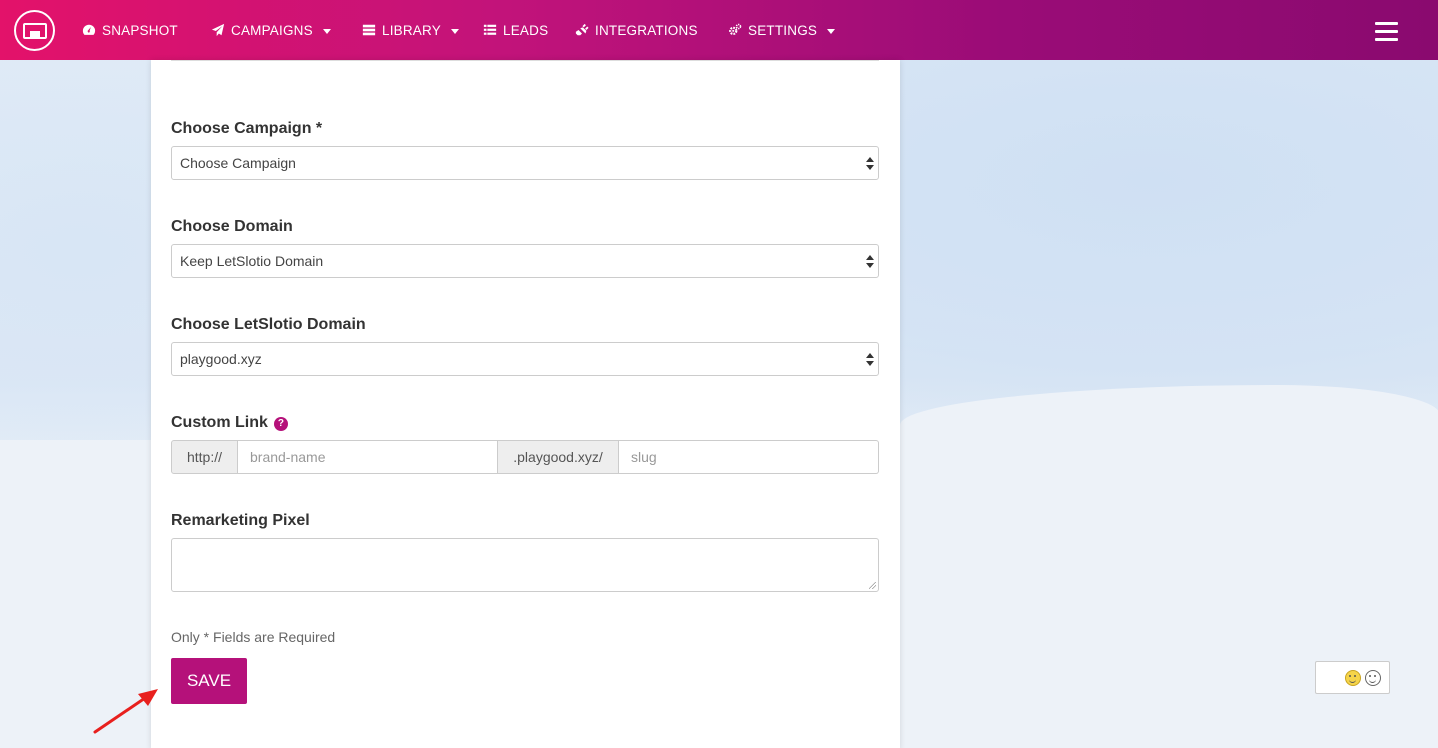 The image size is (1438, 748). I want to click on nav-snapshot-label: SNAPSHOT, so click(140, 30).